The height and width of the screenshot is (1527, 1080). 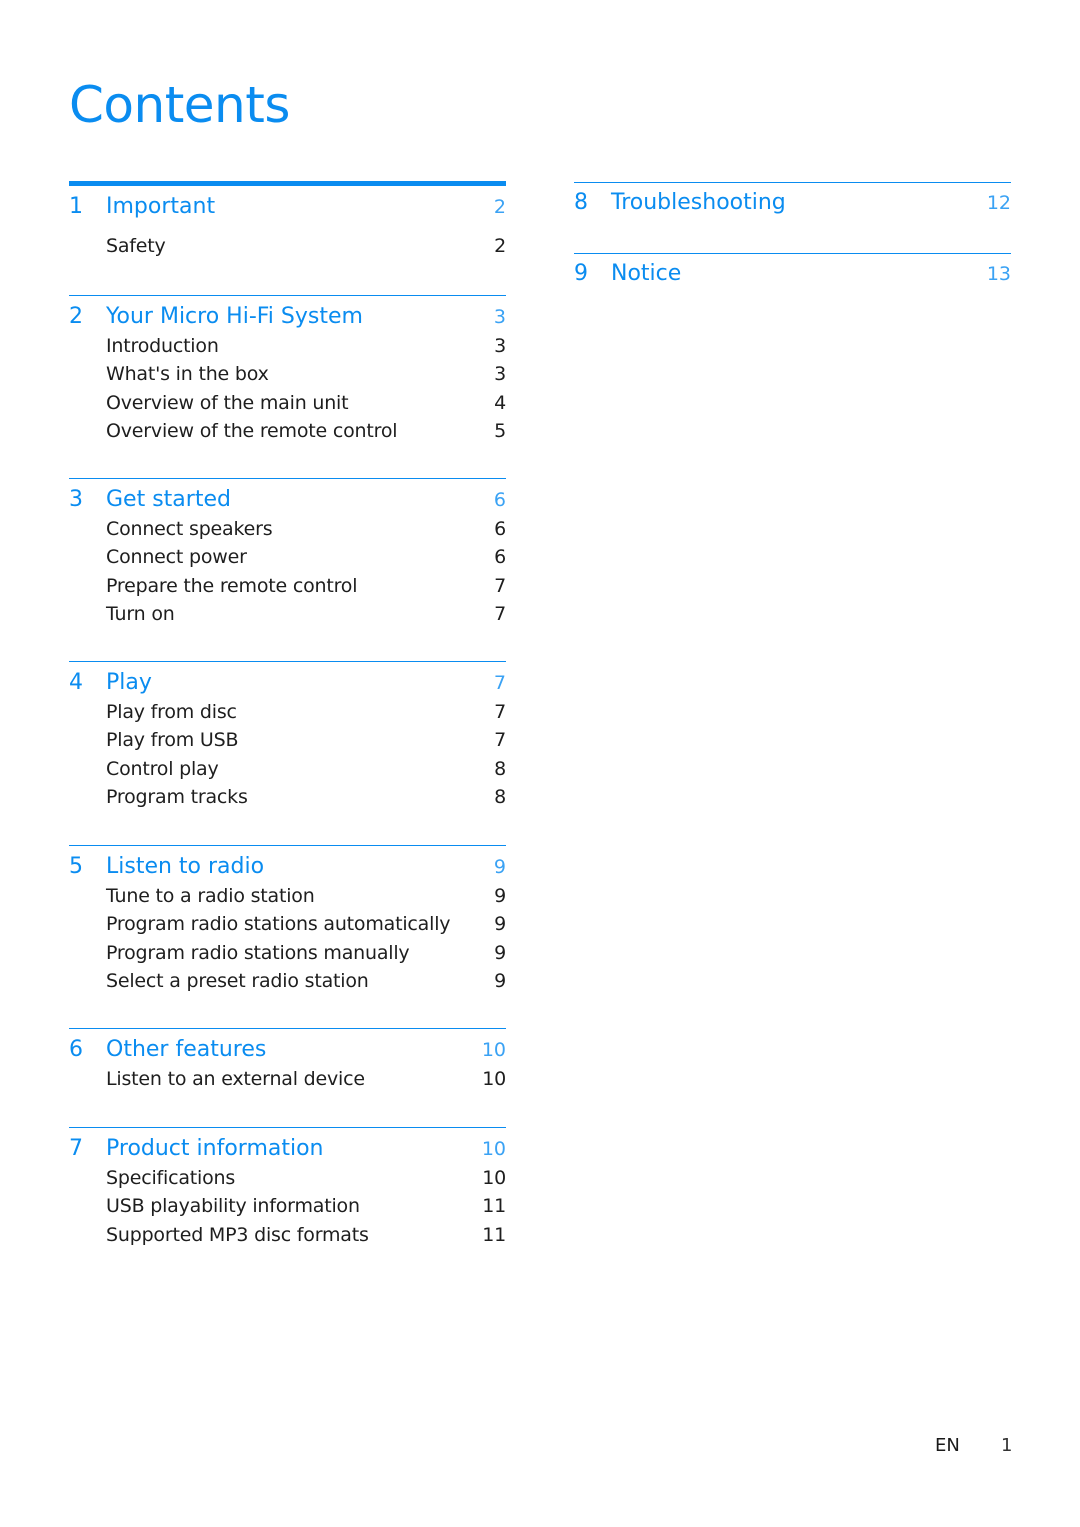 What do you see at coordinates (792, 274) in the screenshot?
I see `toc-chapter-entry: 9 Notice 13` at bounding box center [792, 274].